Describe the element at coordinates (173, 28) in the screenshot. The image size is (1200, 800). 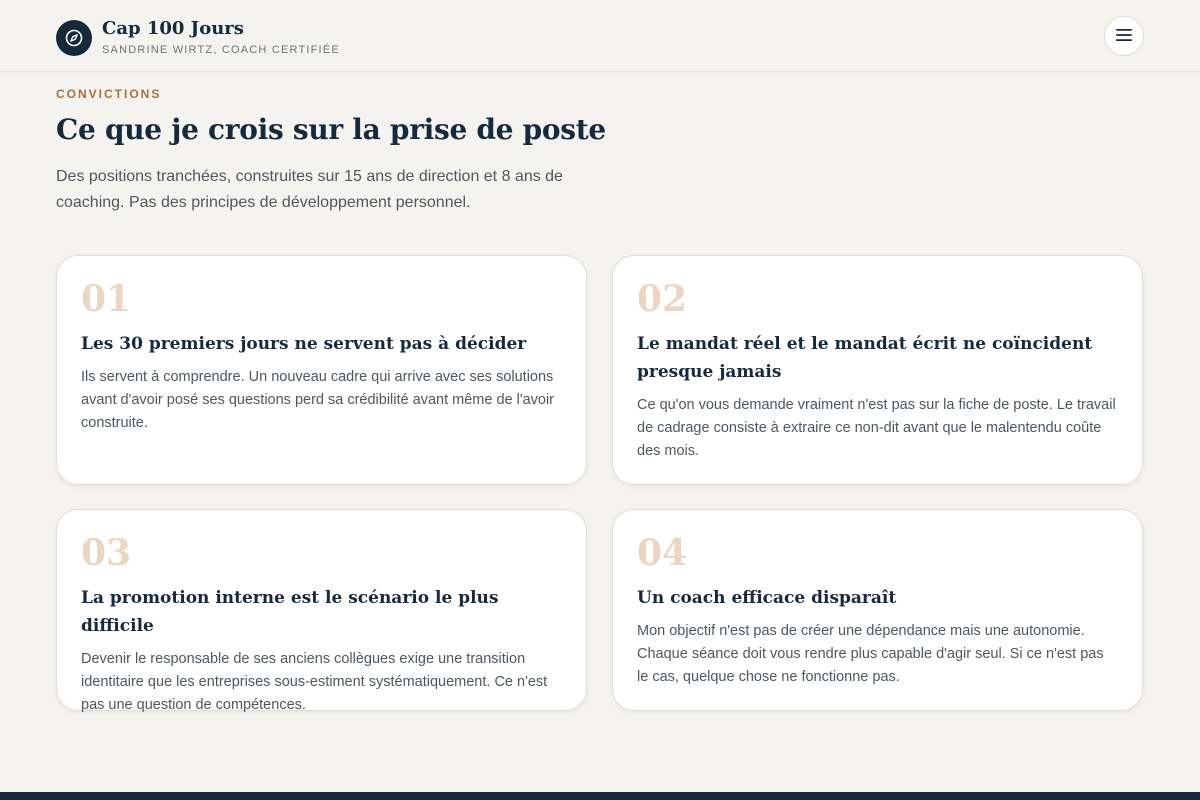
I see `brand-title: Cap 100 Jours` at that location.